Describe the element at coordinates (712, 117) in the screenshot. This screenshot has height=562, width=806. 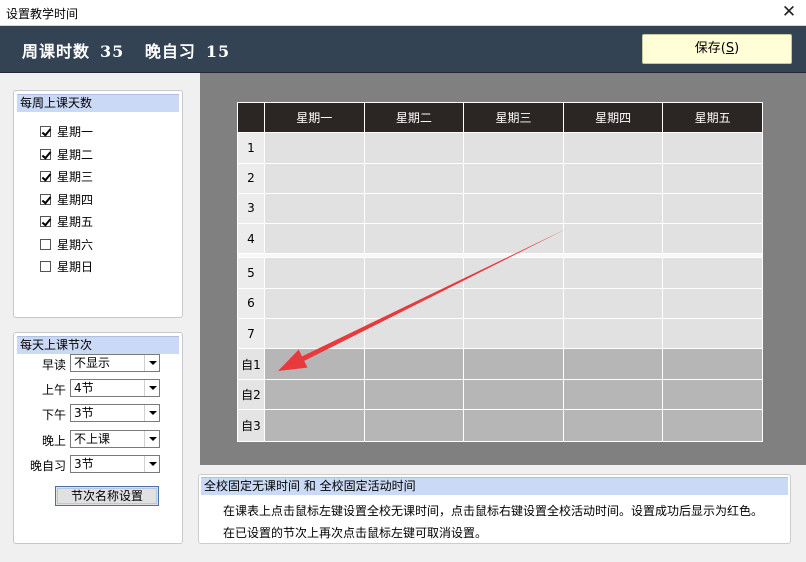
I see `grid-column-header: 星期五` at that location.